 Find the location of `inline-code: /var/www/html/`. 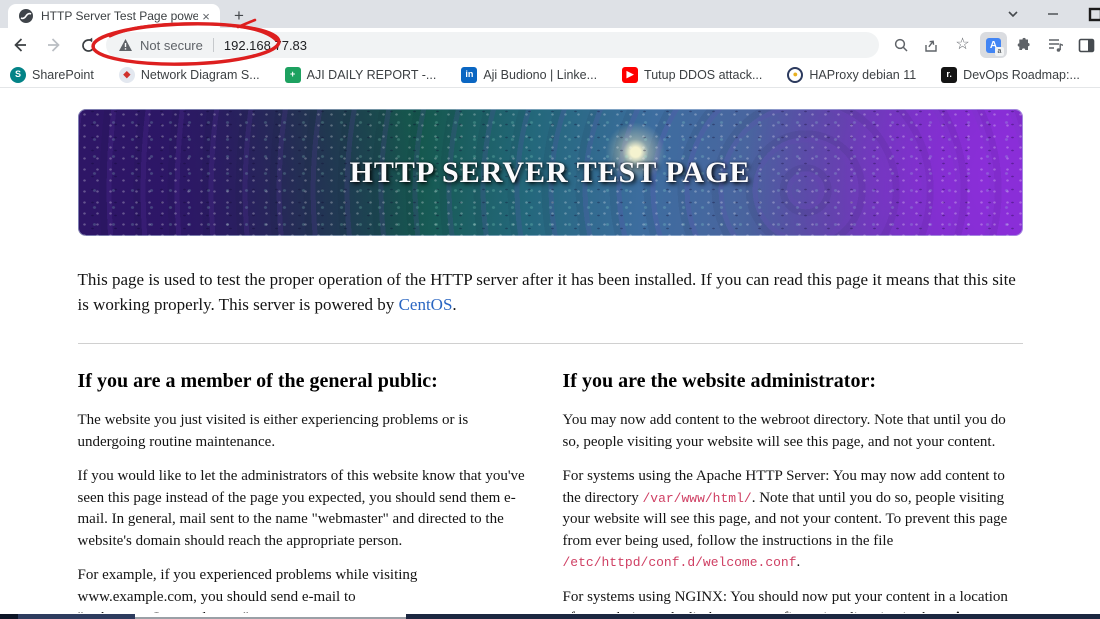

inline-code: /var/www/html/ is located at coordinates (697, 498).